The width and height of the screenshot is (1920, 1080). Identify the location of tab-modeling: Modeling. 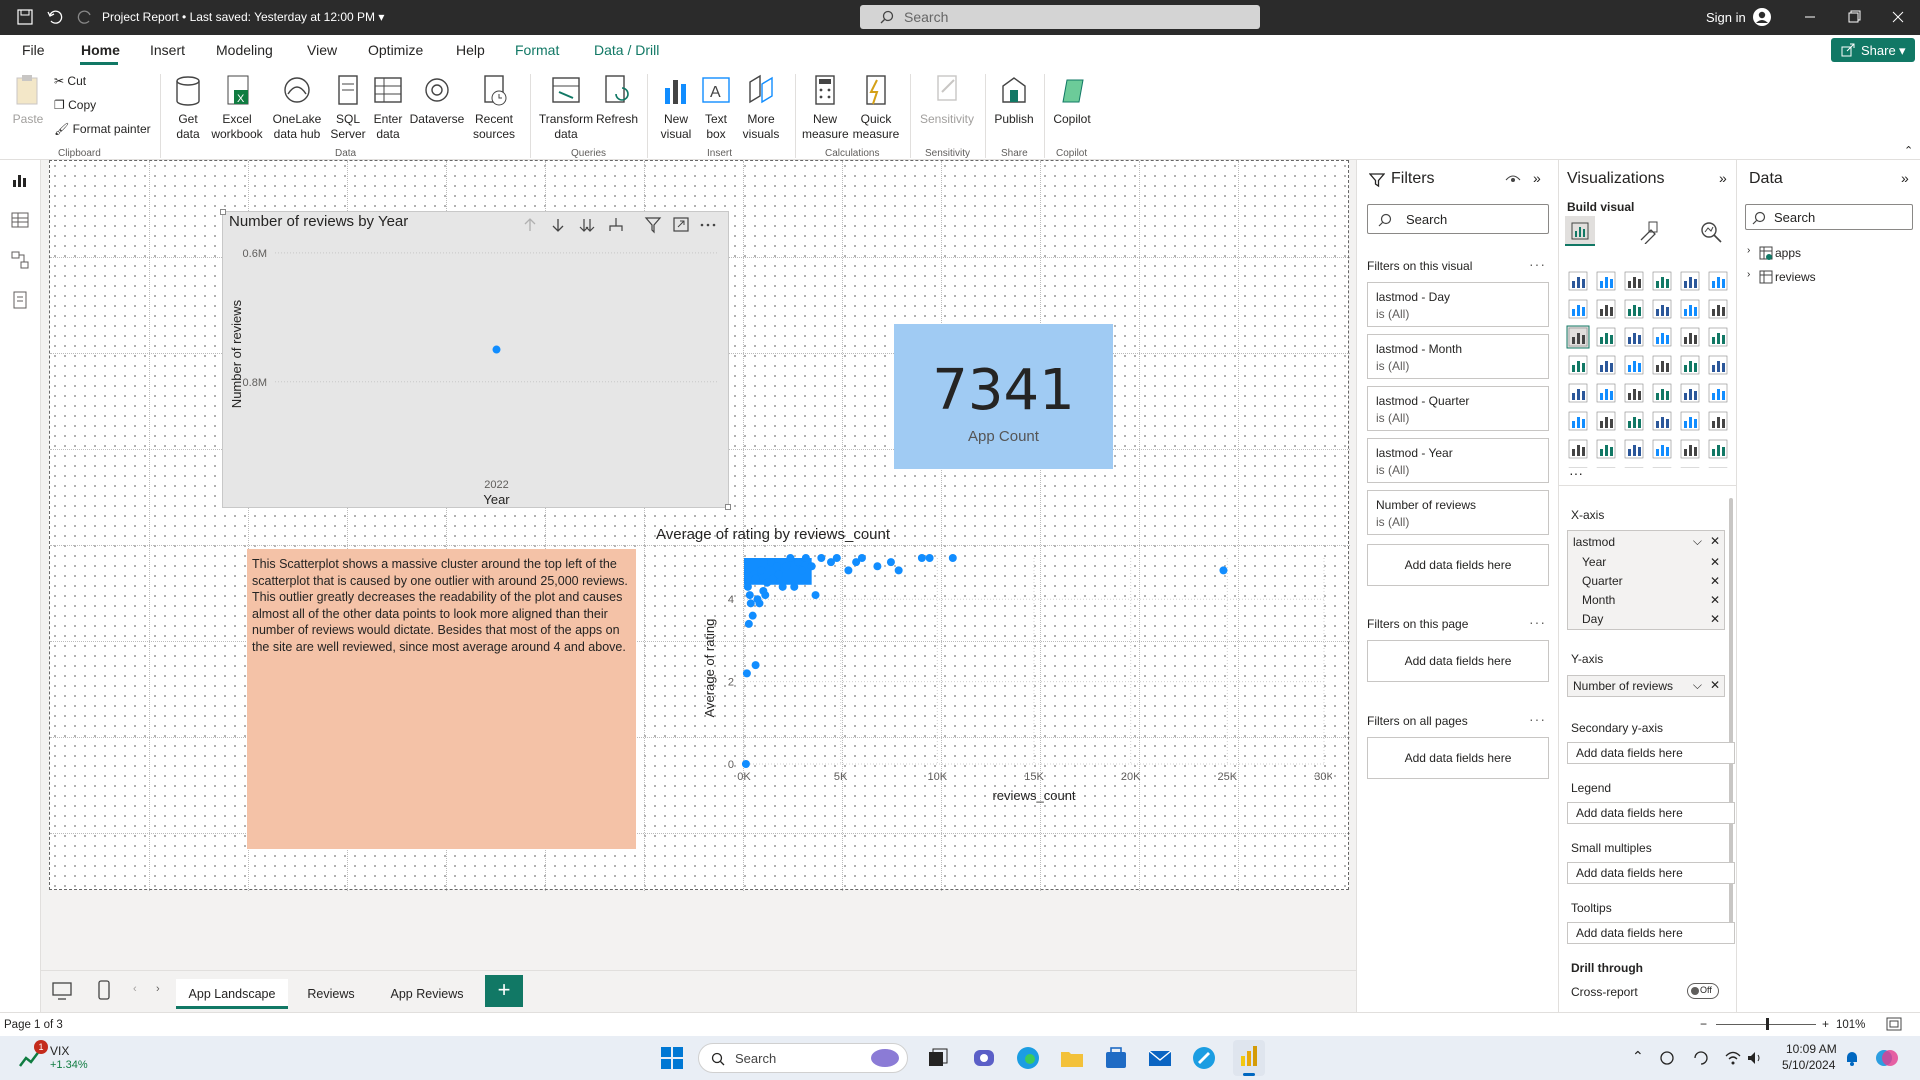
(244, 50).